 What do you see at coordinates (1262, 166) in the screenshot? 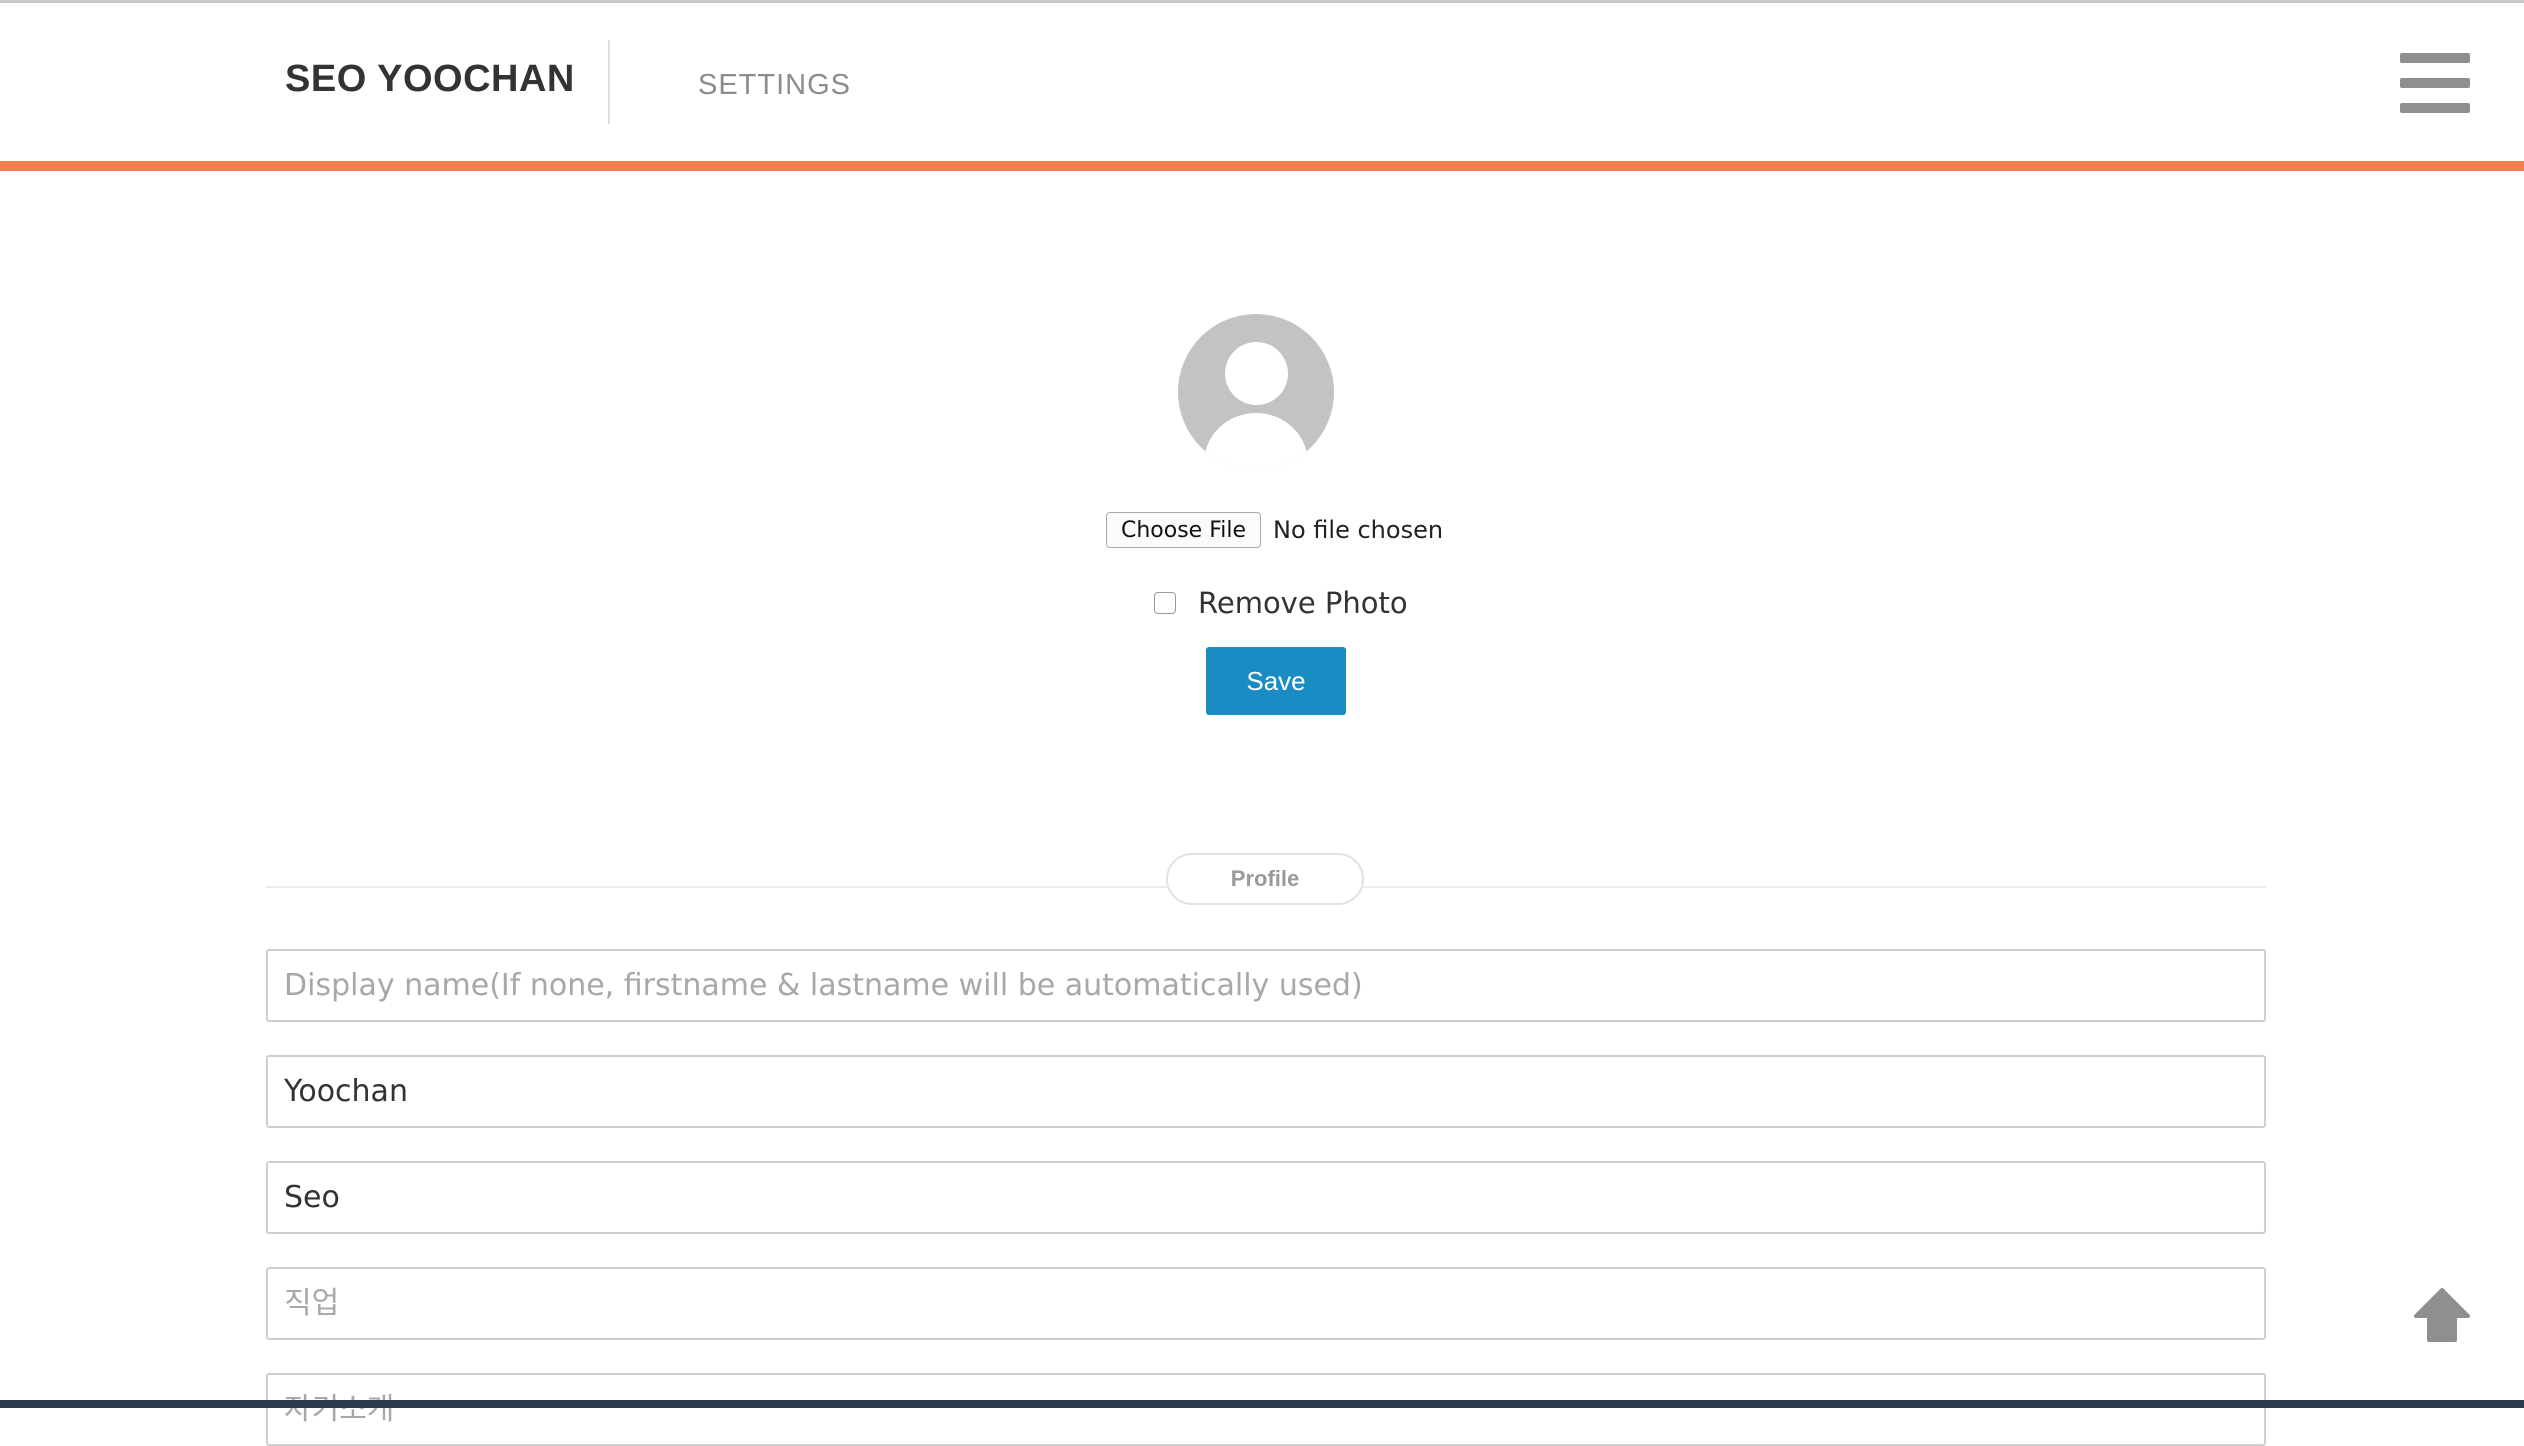
I see `header-accent-bar` at bounding box center [1262, 166].